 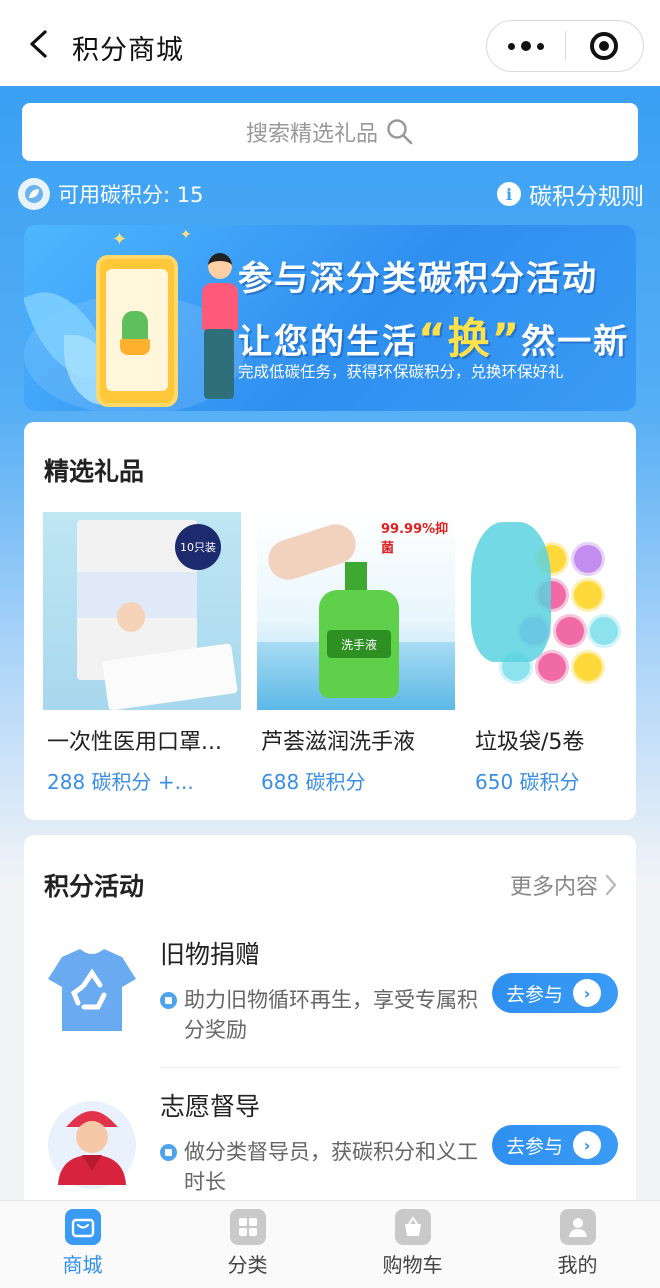 I want to click on phone-illustration, so click(x=137, y=331).